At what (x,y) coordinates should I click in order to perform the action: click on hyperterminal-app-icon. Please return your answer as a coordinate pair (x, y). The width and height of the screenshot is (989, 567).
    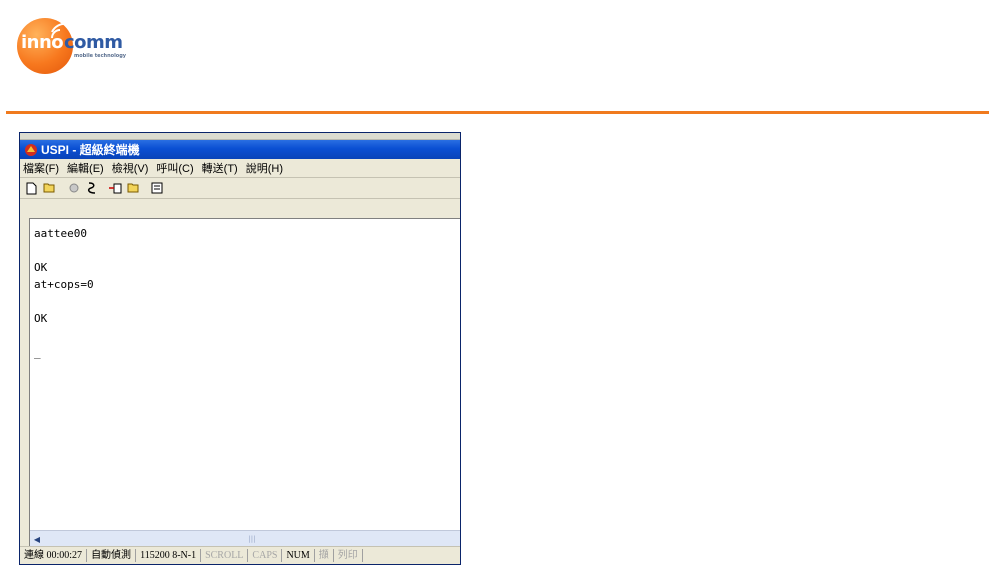
    Looking at the image, I should click on (31, 149).